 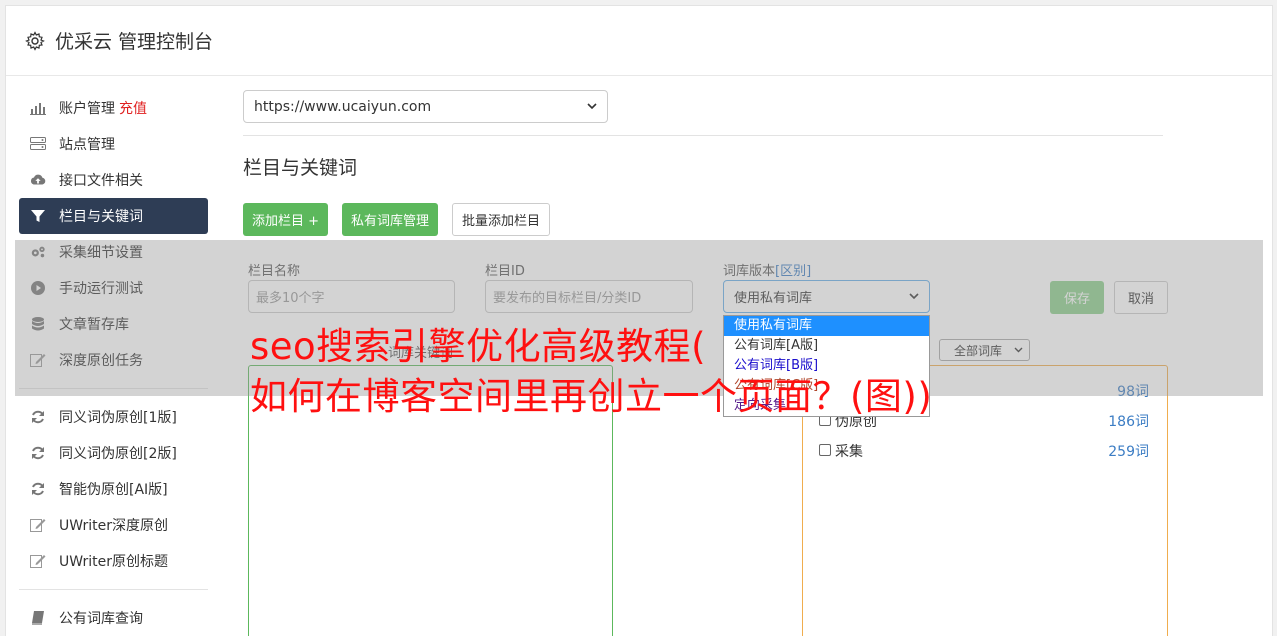 I want to click on library-row: 采集 259词, so click(x=984, y=451).